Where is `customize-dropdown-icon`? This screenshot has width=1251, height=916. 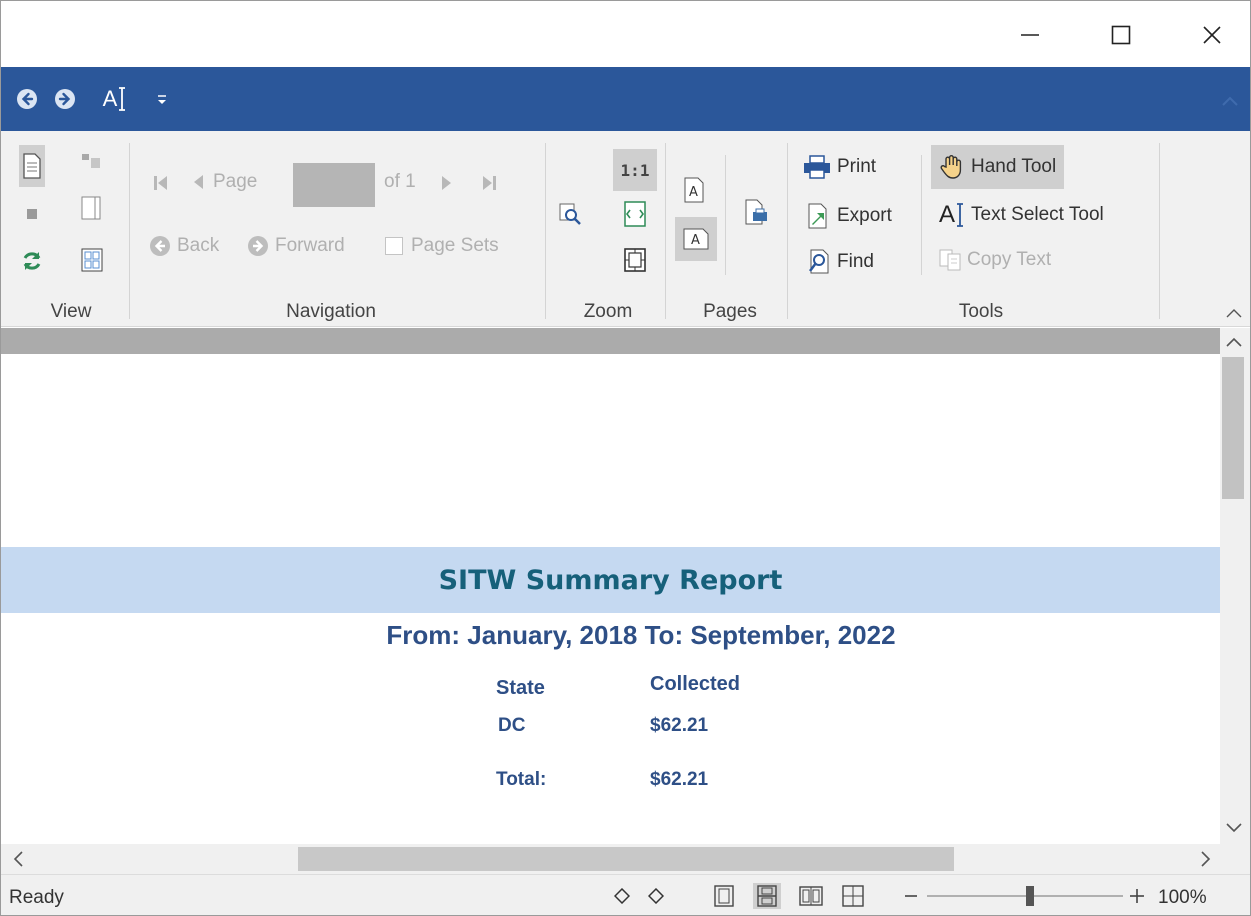 customize-dropdown-icon is located at coordinates (162, 99).